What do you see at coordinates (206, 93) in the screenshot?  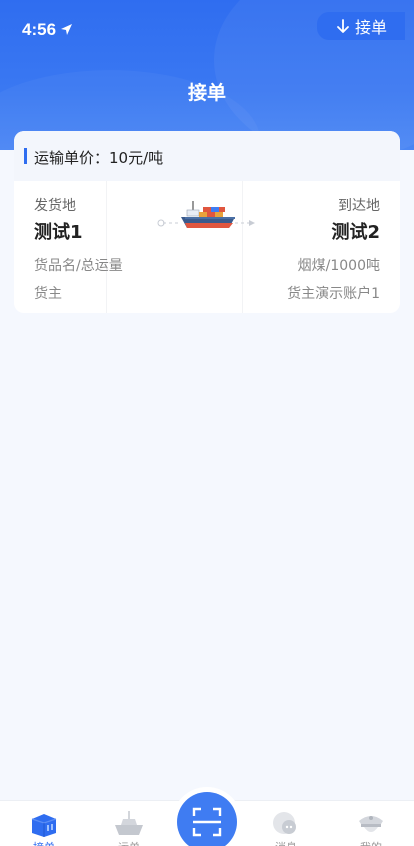 I see `page-title: 接单` at bounding box center [206, 93].